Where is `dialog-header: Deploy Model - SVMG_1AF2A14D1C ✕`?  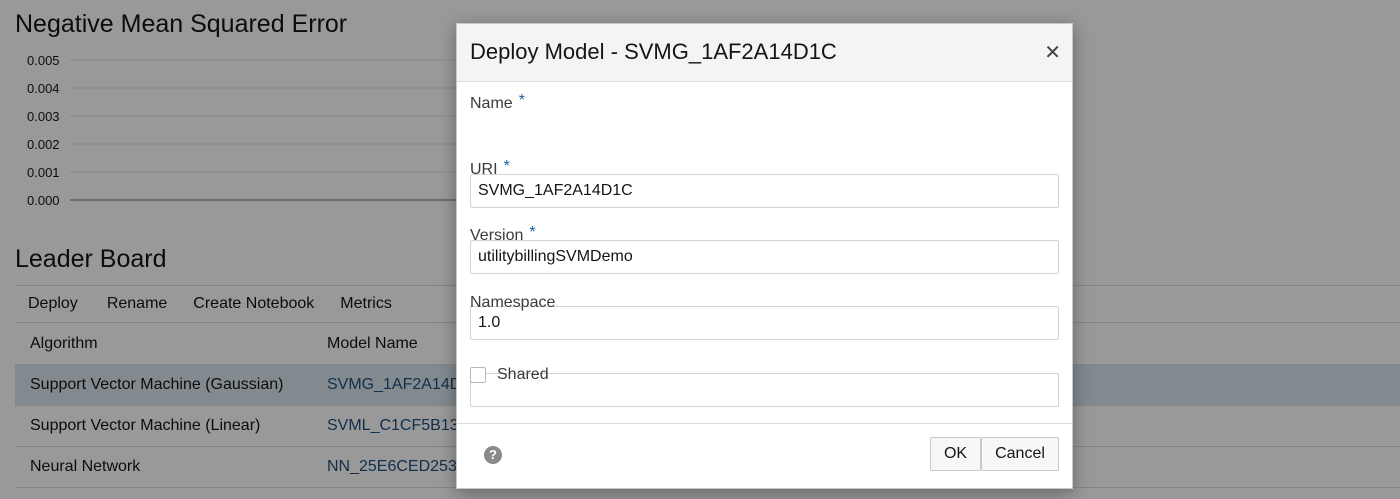 dialog-header: Deploy Model - SVMG_1AF2A14D1C ✕ is located at coordinates (764, 53).